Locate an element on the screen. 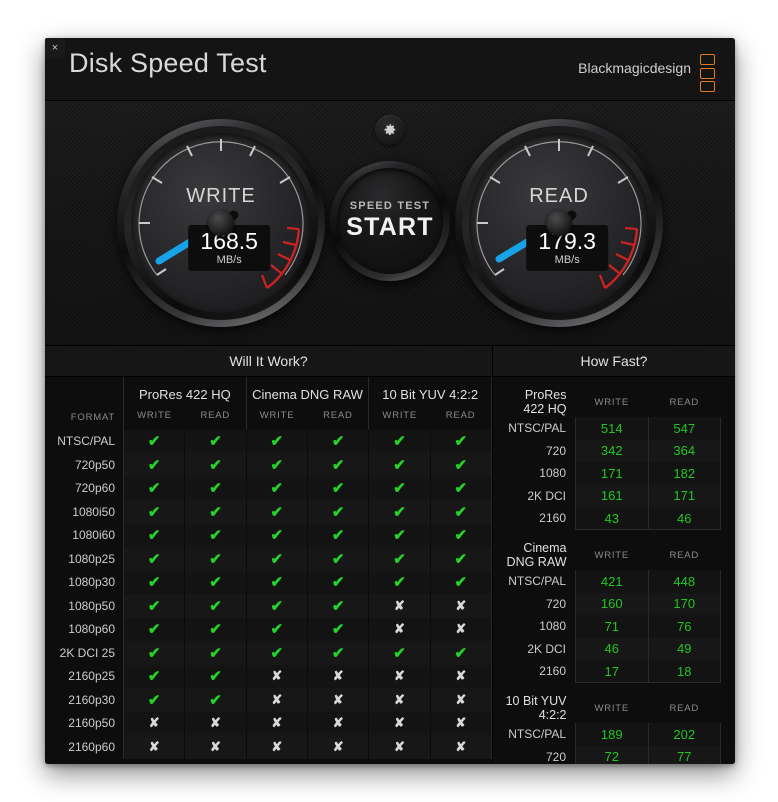 The width and height of the screenshot is (778, 802). read-speed-value: 364 is located at coordinates (684, 450).